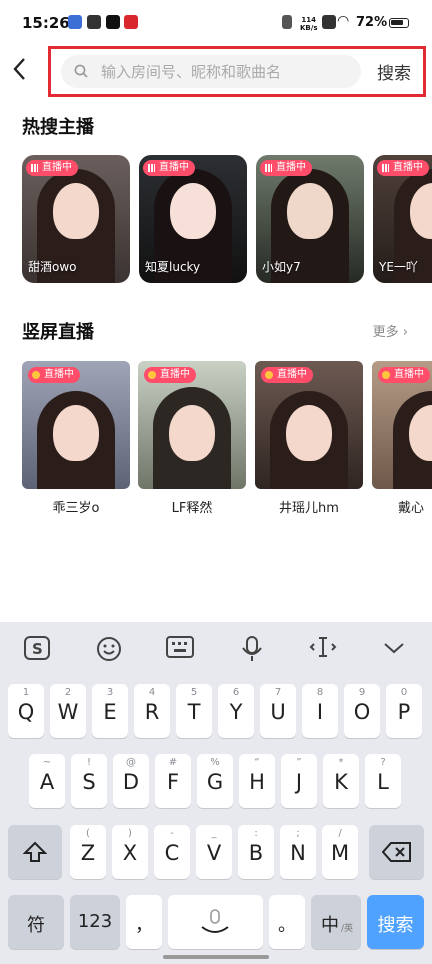 Image resolution: width=432 pixels, height=964 pixels. What do you see at coordinates (298, 852) in the screenshot?
I see `key-n: ; N` at bounding box center [298, 852].